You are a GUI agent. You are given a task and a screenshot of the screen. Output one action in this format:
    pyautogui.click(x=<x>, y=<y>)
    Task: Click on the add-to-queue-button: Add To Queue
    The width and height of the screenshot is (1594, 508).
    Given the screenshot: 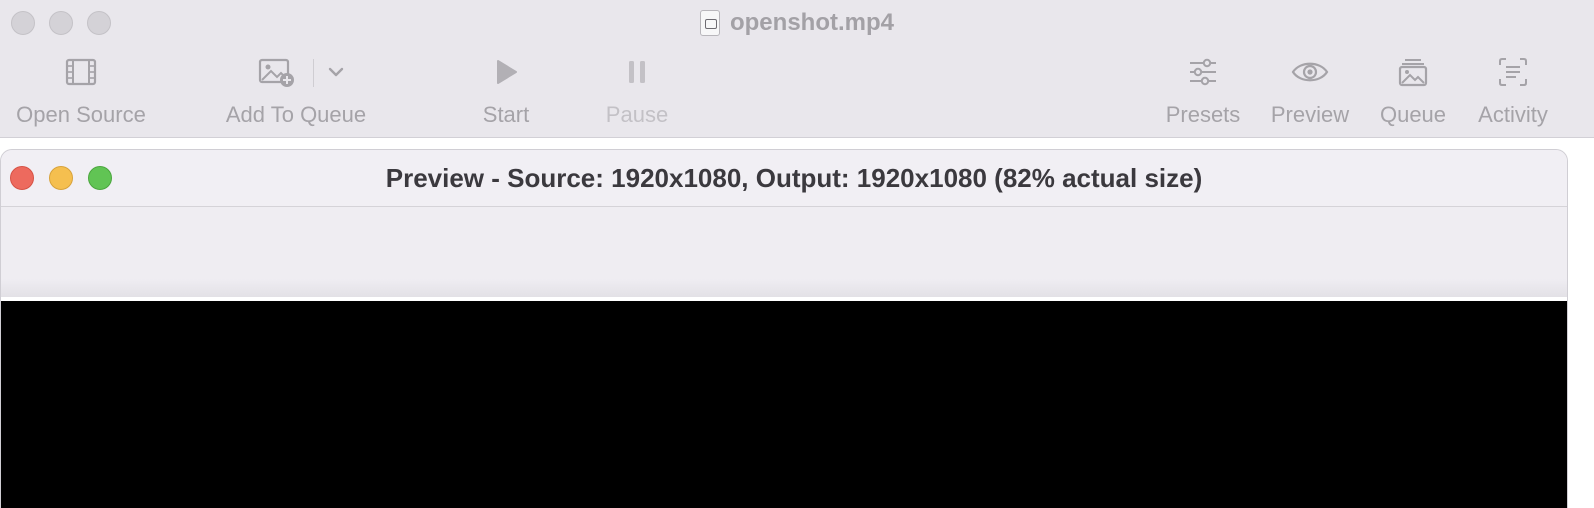 What is the action you would take?
    pyautogui.click(x=296, y=92)
    